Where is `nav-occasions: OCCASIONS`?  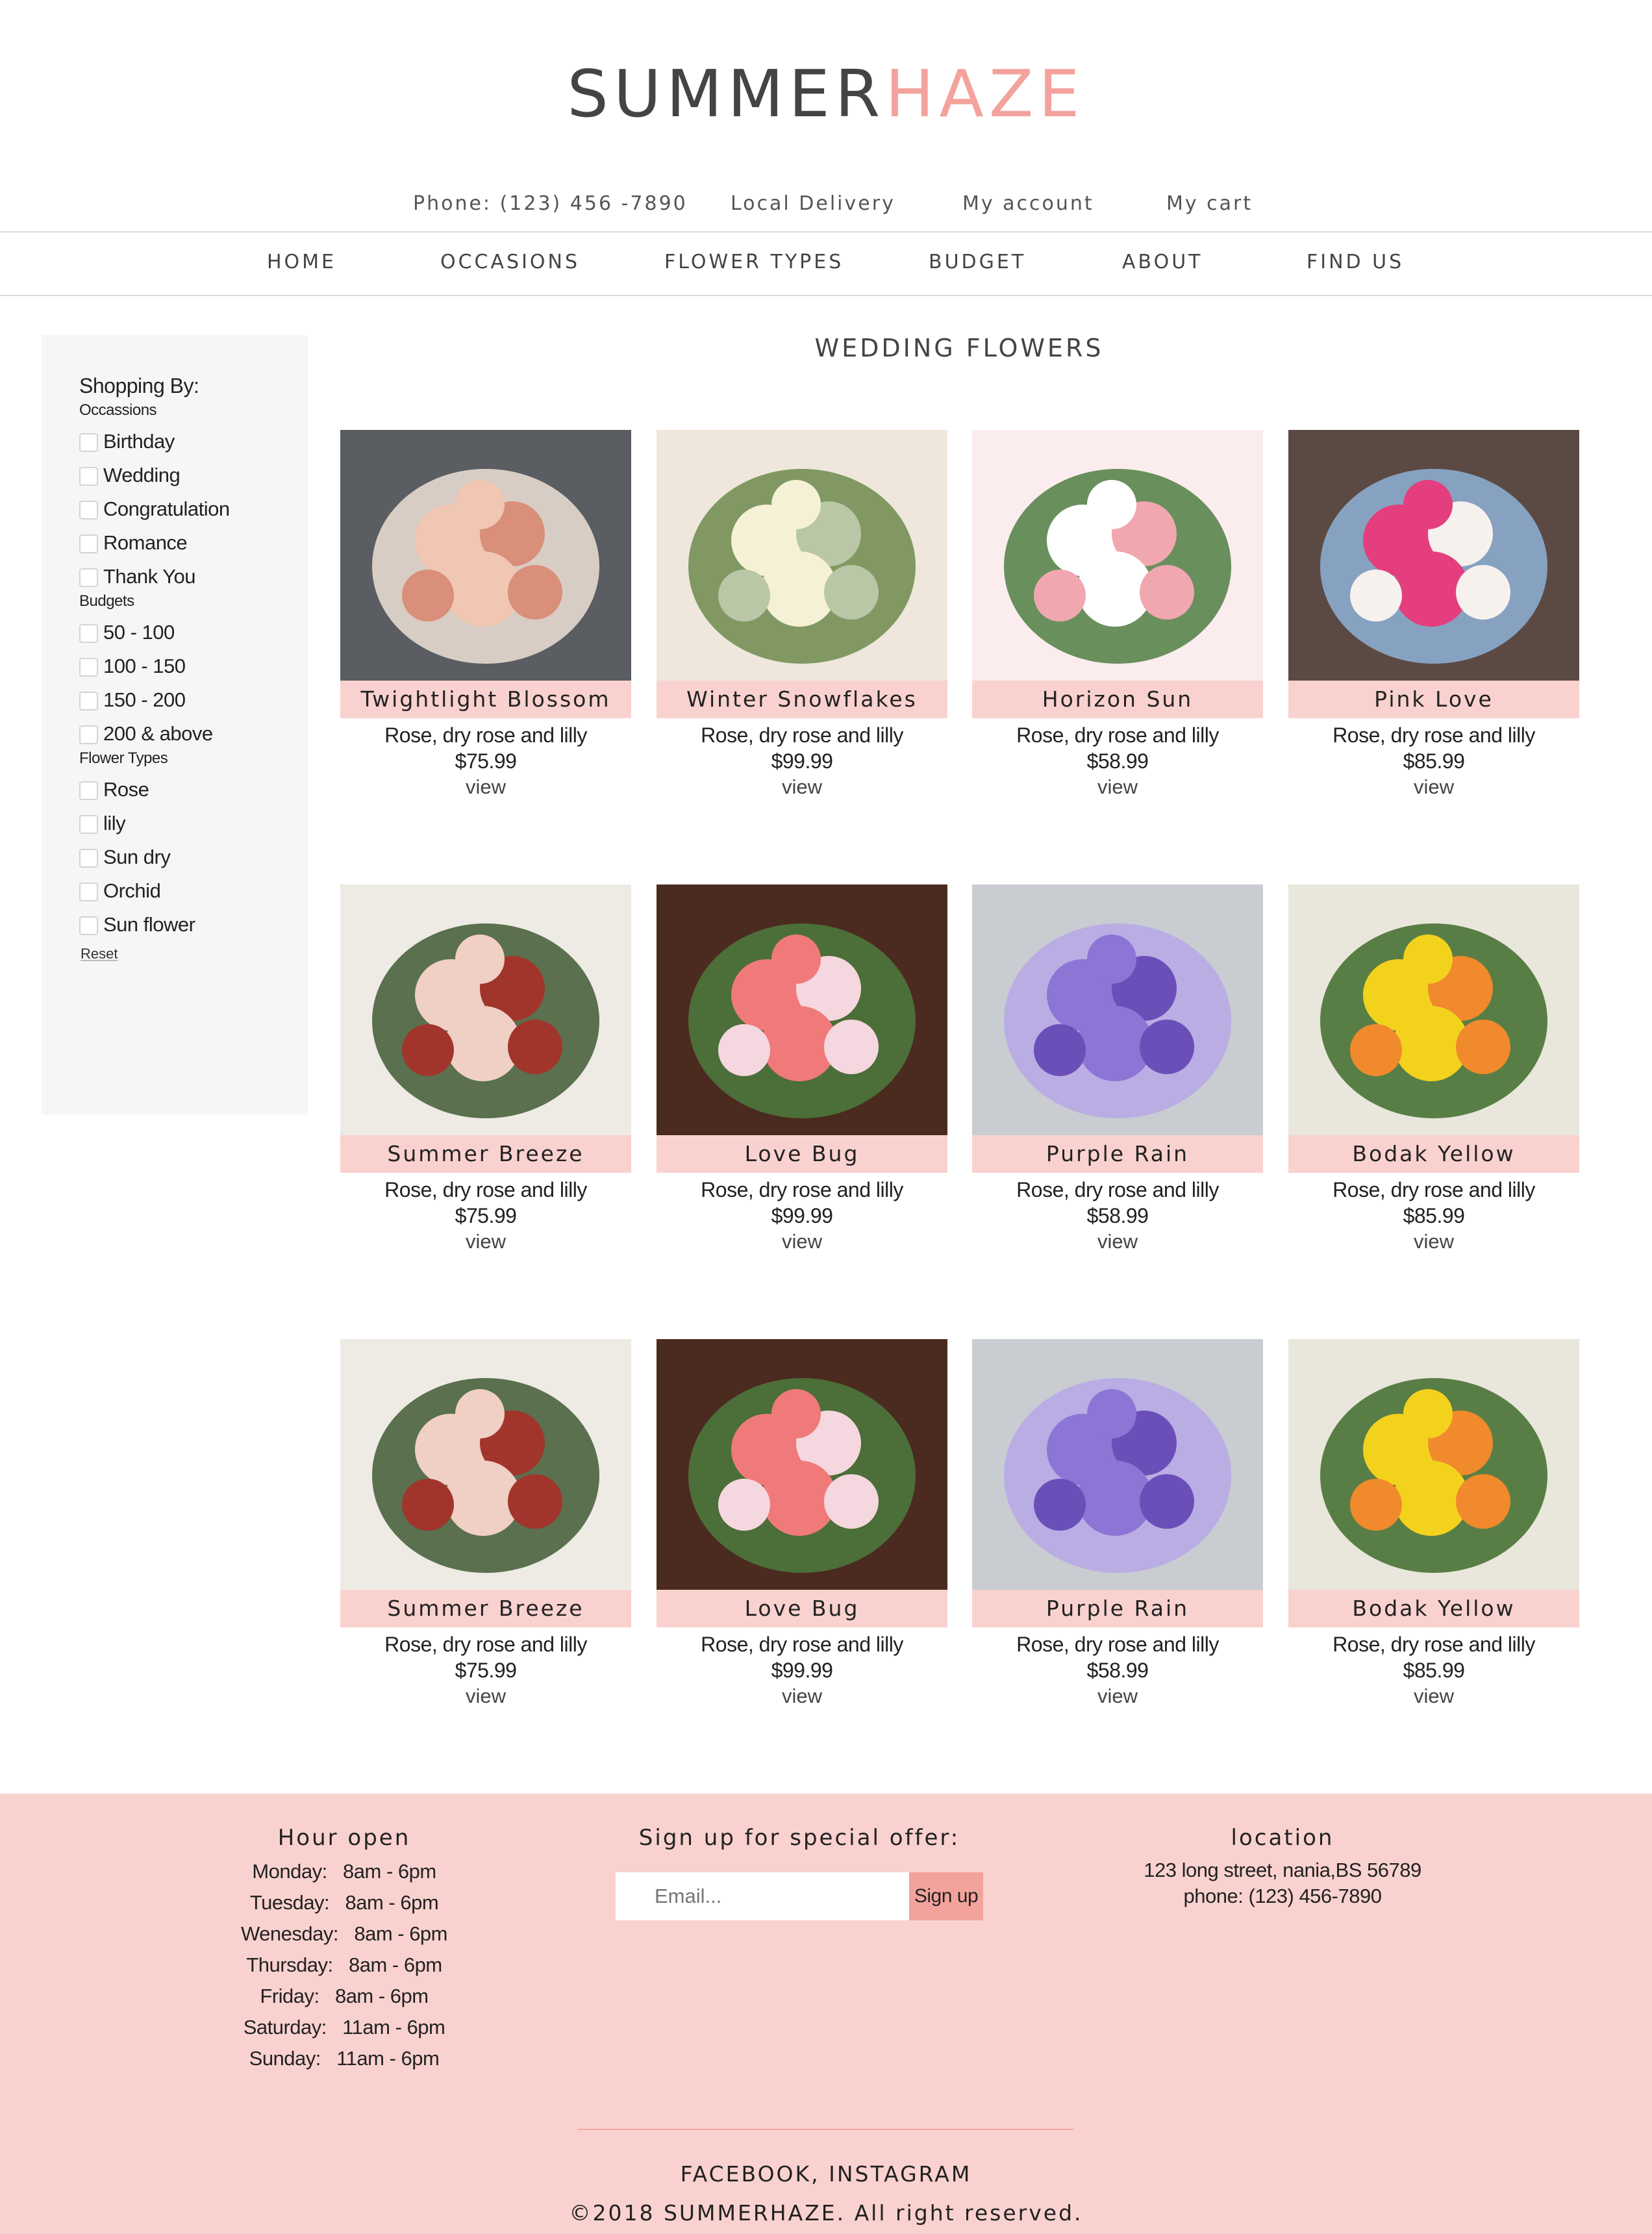
nav-occasions: OCCASIONS is located at coordinates (510, 262).